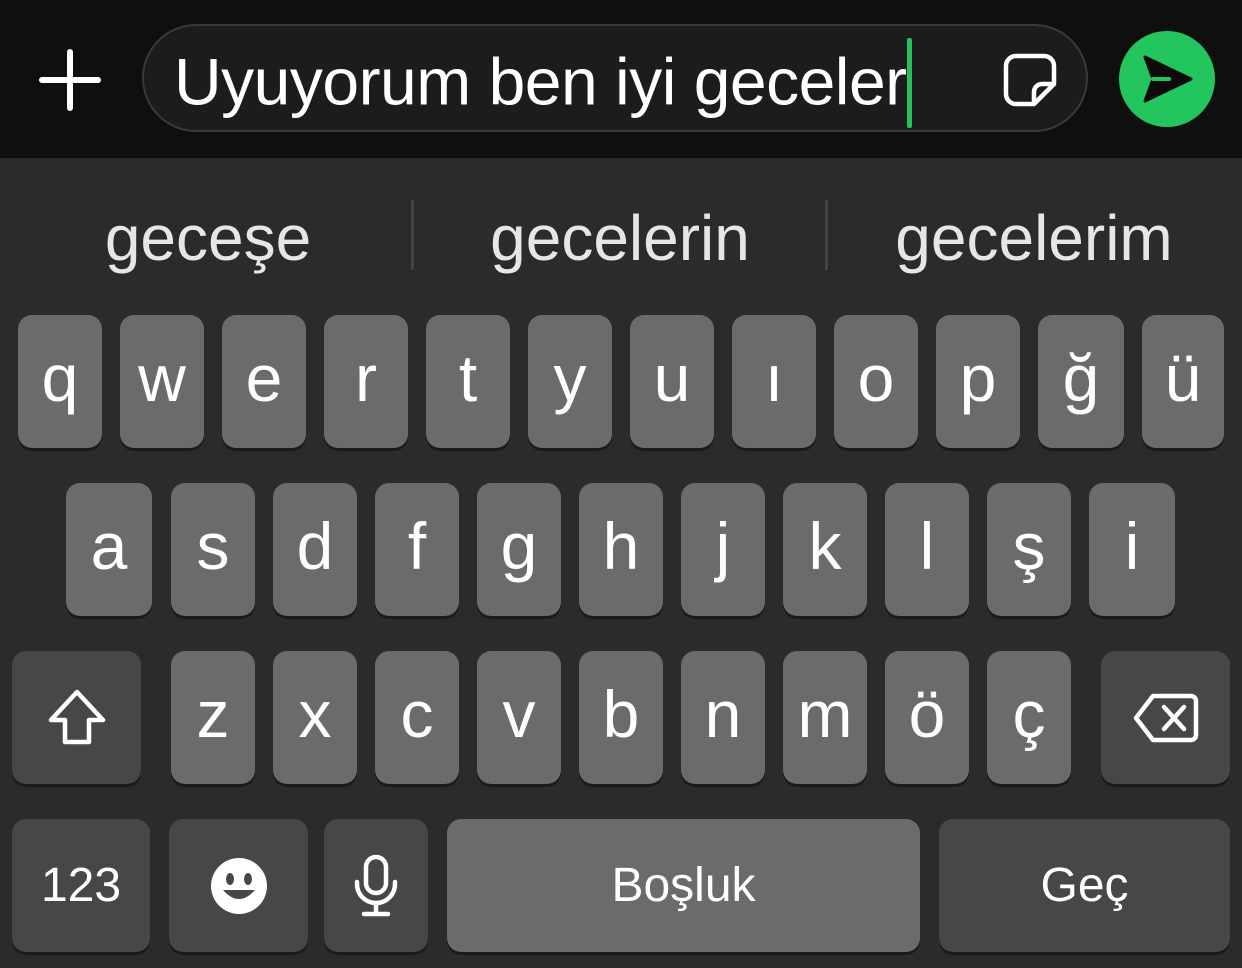 The width and height of the screenshot is (1242, 968). Describe the element at coordinates (570, 377) in the screenshot. I see `key-label: y` at that location.